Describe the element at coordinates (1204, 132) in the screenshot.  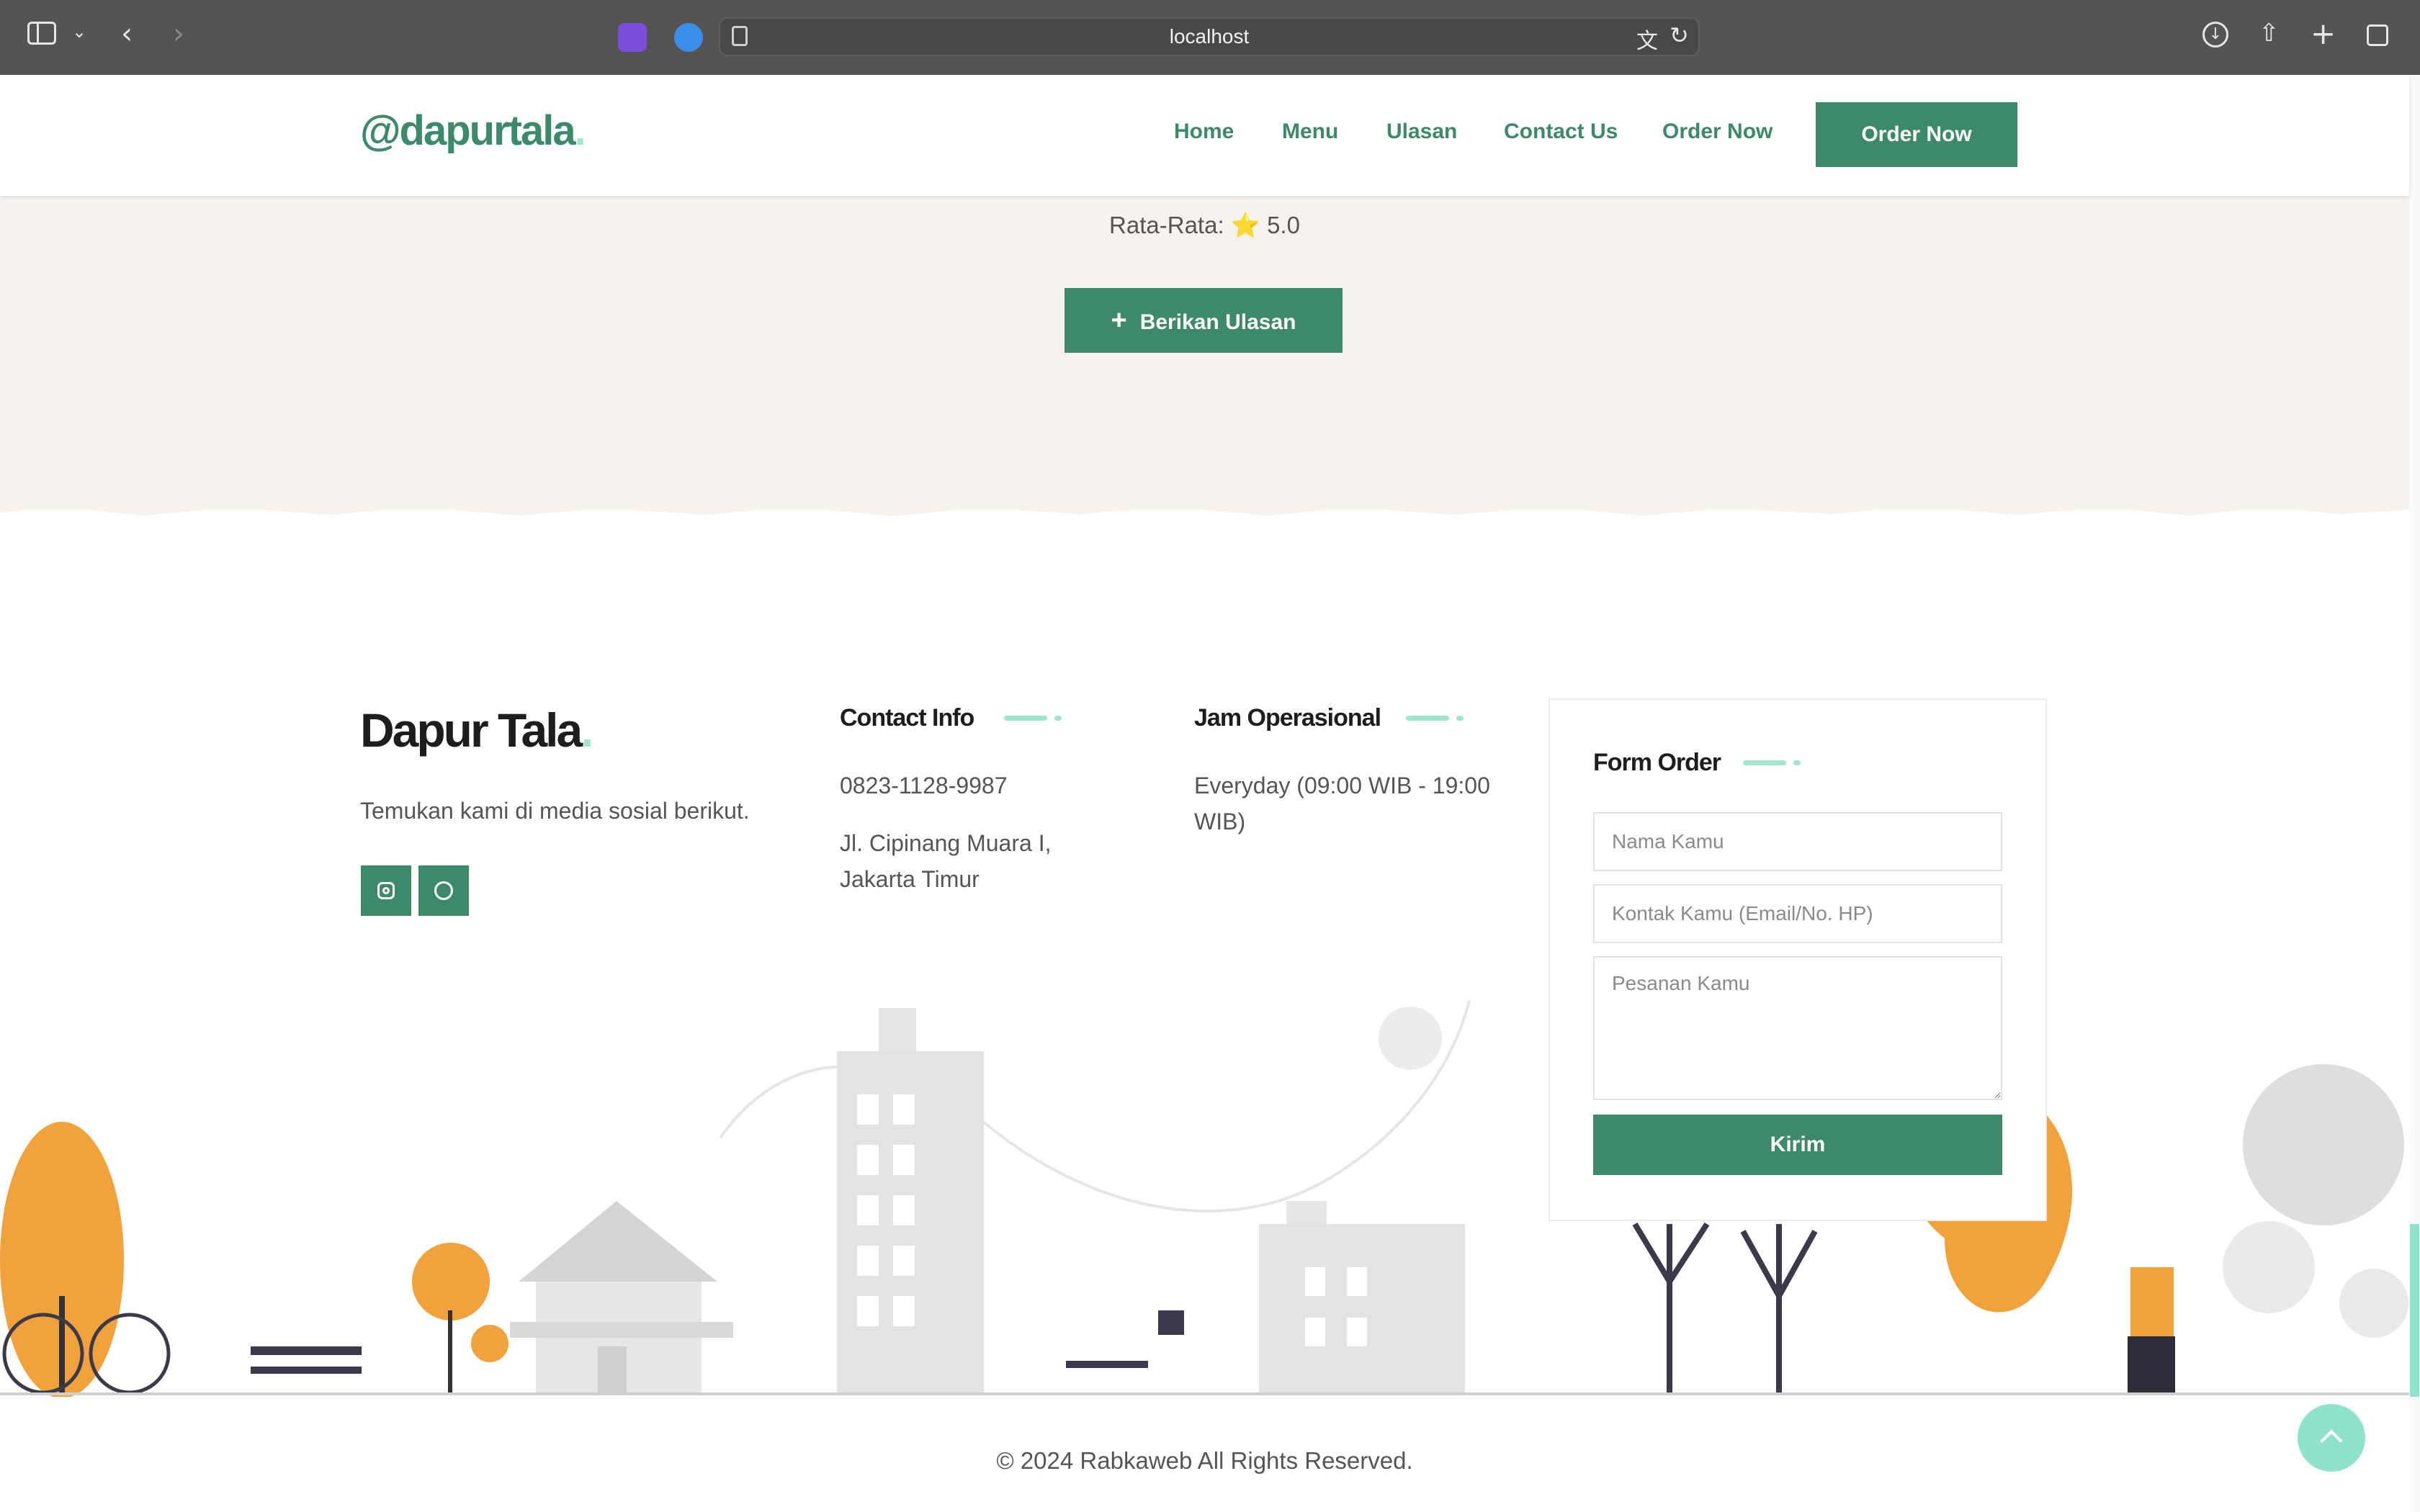
I see `nav-home: Home` at that location.